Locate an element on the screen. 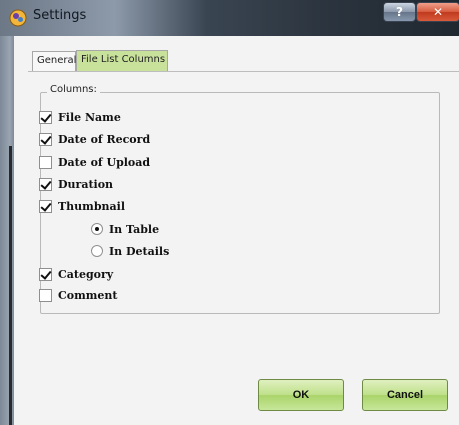  columns-group-label: Columns: is located at coordinates (73, 89).